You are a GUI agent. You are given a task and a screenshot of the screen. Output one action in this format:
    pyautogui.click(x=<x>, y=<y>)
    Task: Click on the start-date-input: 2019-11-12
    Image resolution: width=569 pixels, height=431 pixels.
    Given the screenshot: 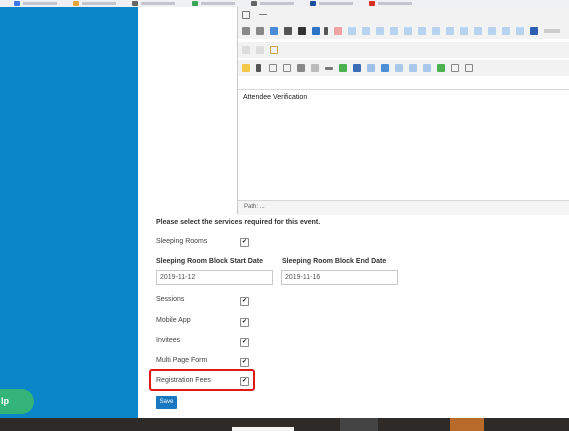 What is the action you would take?
    pyautogui.click(x=214, y=277)
    